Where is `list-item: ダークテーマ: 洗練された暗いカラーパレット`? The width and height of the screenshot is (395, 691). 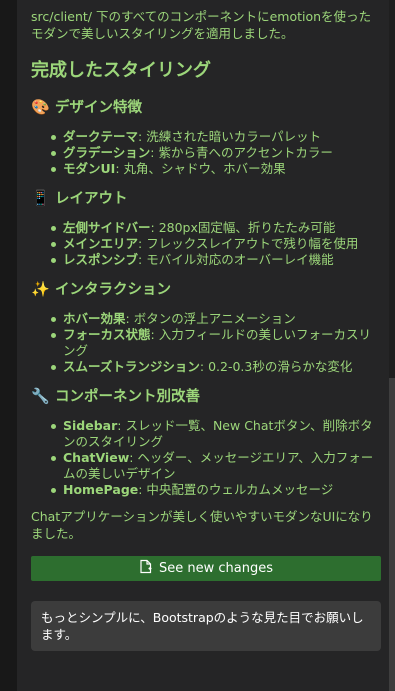 list-item: ダークテーマ: 洗練された暗いカラーパレット is located at coordinates (212, 137).